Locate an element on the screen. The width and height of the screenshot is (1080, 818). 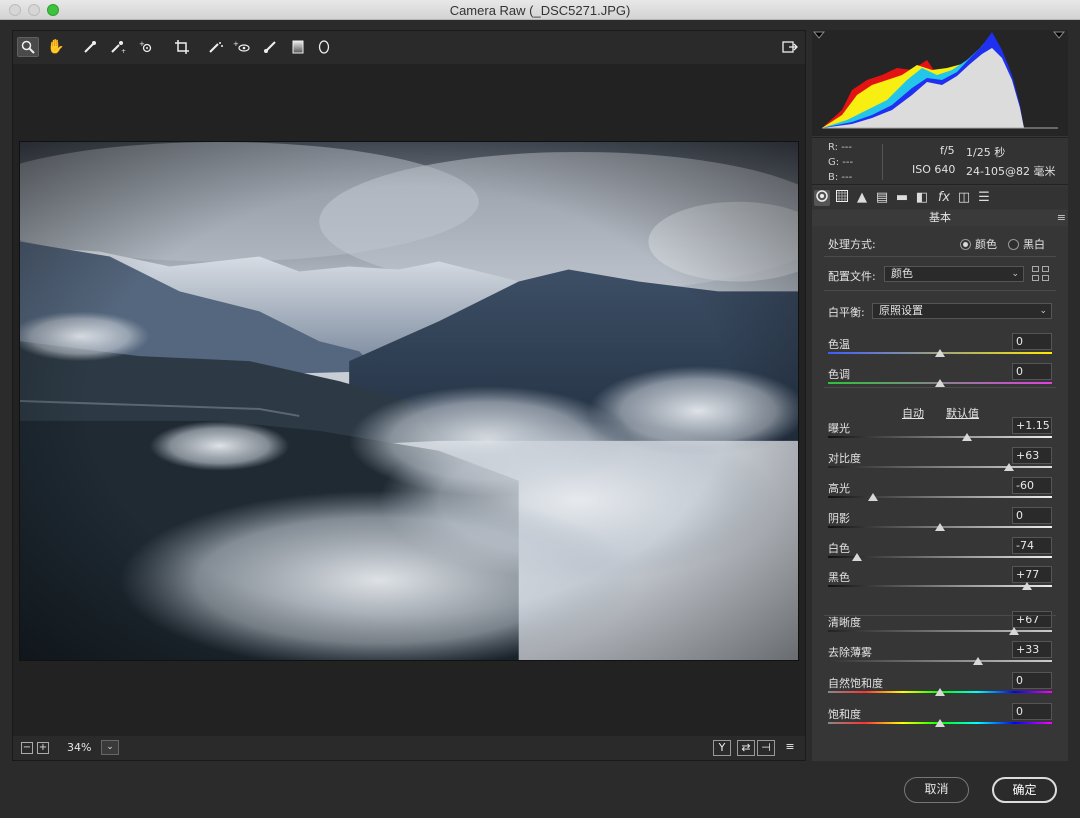
cancel-button: 取消 is located at coordinates (936, 790).